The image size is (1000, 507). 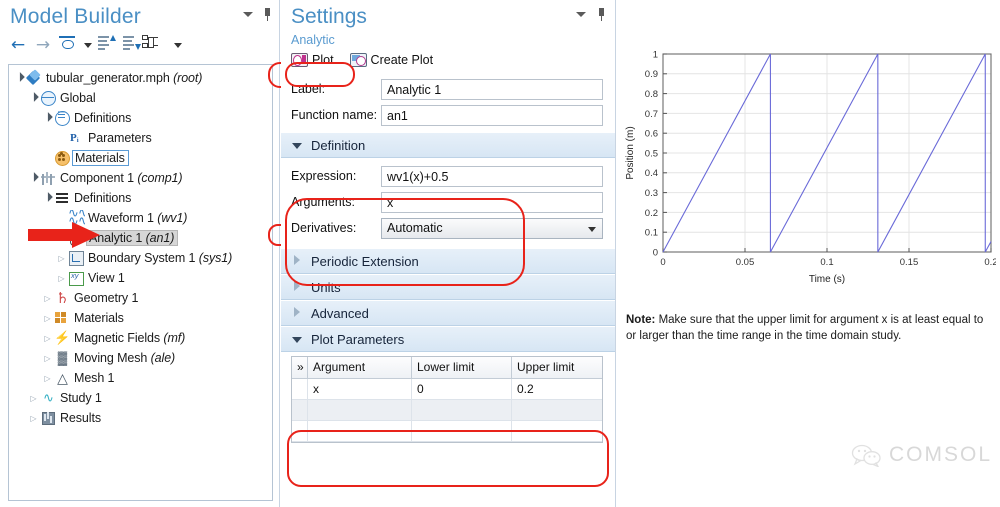 I want to click on section-periodic-extension-title: Periodic Extension, so click(x=365, y=261).